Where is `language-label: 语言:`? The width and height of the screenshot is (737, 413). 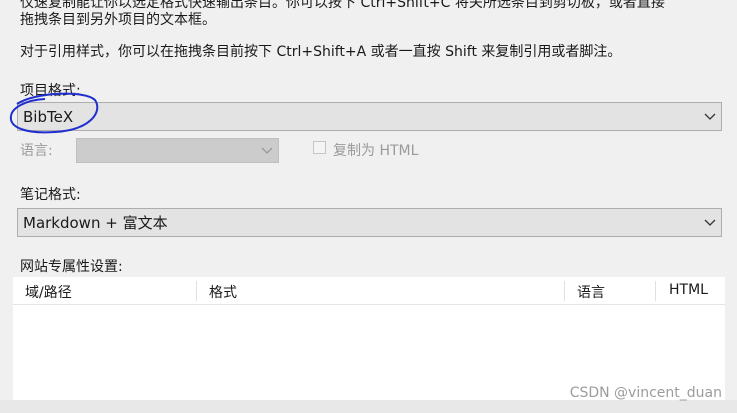 language-label: 语言: is located at coordinates (36, 151).